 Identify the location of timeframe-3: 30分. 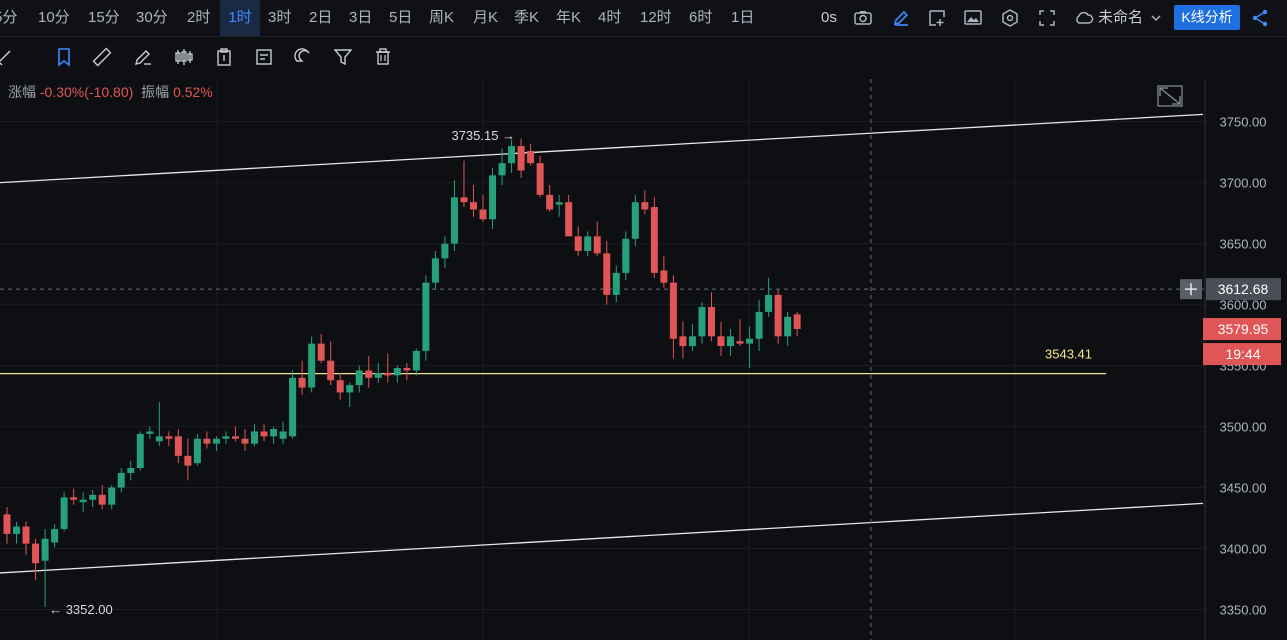
(152, 18).